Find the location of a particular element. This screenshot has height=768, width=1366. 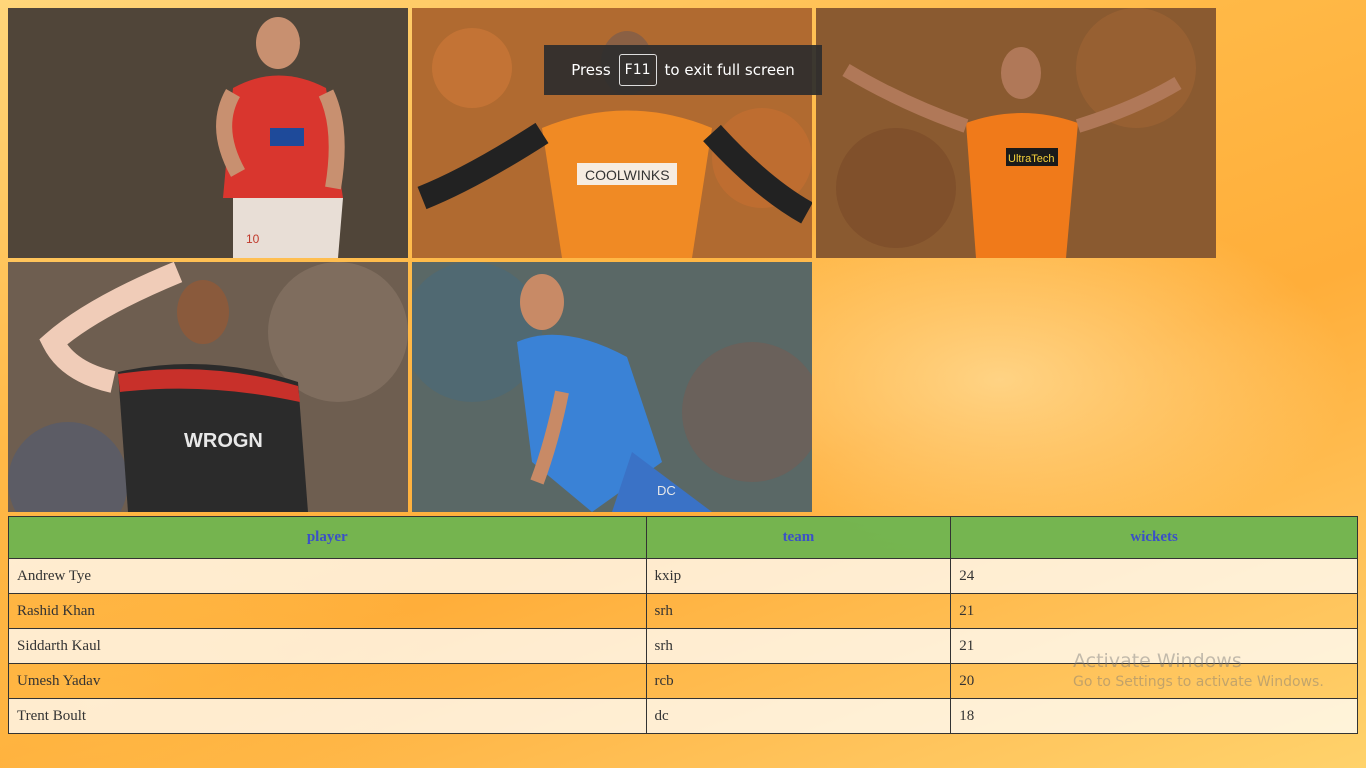

fullscreen-notice-suffix: to exit full screen is located at coordinates (729, 70).